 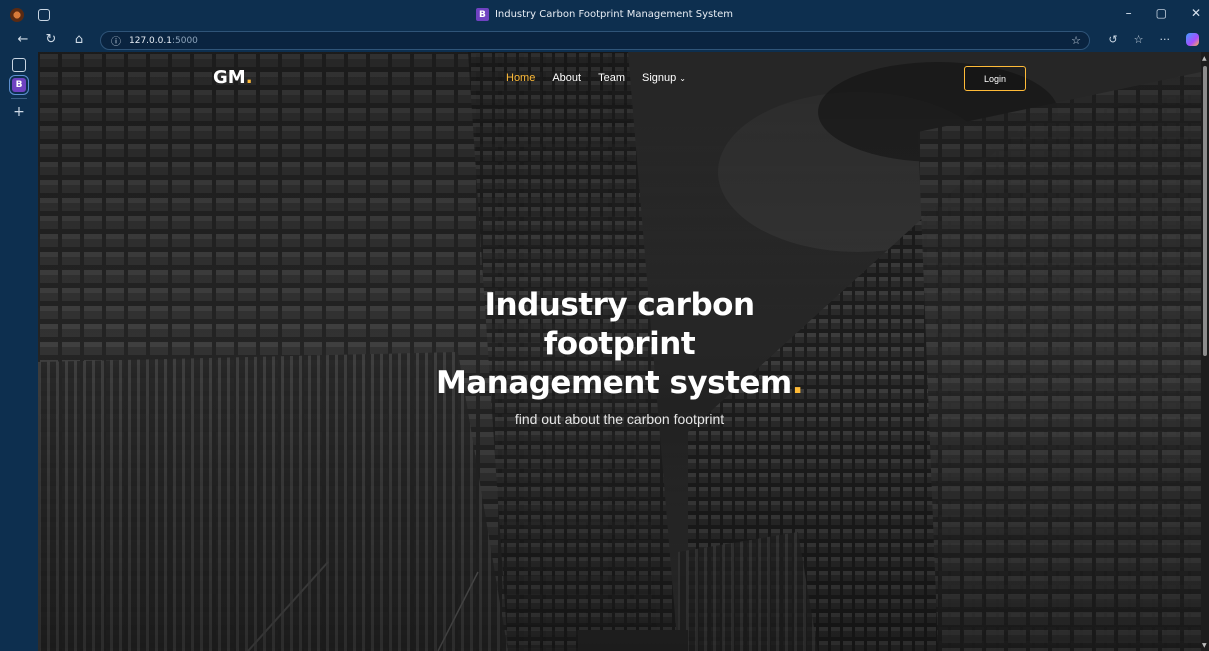 I want to click on nav-signup-dropdown: Signup ⌄, so click(x=664, y=78).